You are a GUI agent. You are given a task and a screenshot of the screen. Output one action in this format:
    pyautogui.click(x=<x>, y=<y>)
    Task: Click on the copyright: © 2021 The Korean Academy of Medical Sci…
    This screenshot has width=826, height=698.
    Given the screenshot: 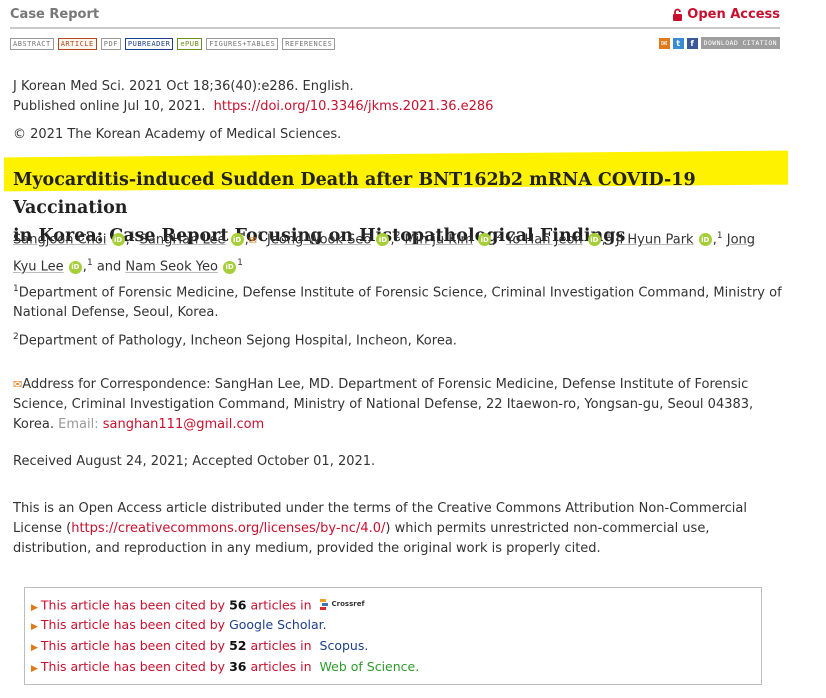 What is the action you would take?
    pyautogui.click(x=177, y=134)
    